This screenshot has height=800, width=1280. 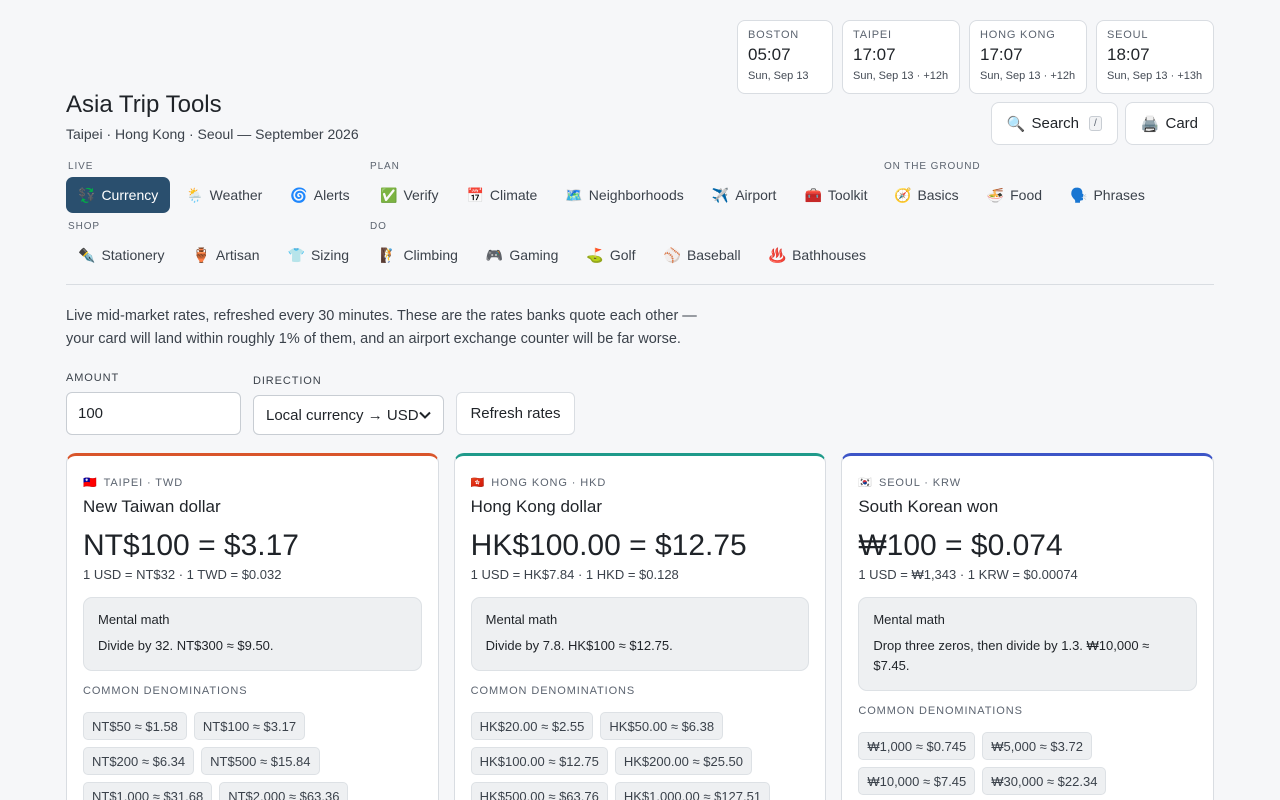 I want to click on card-tag-label: HONG KONG · HKD, so click(x=549, y=482).